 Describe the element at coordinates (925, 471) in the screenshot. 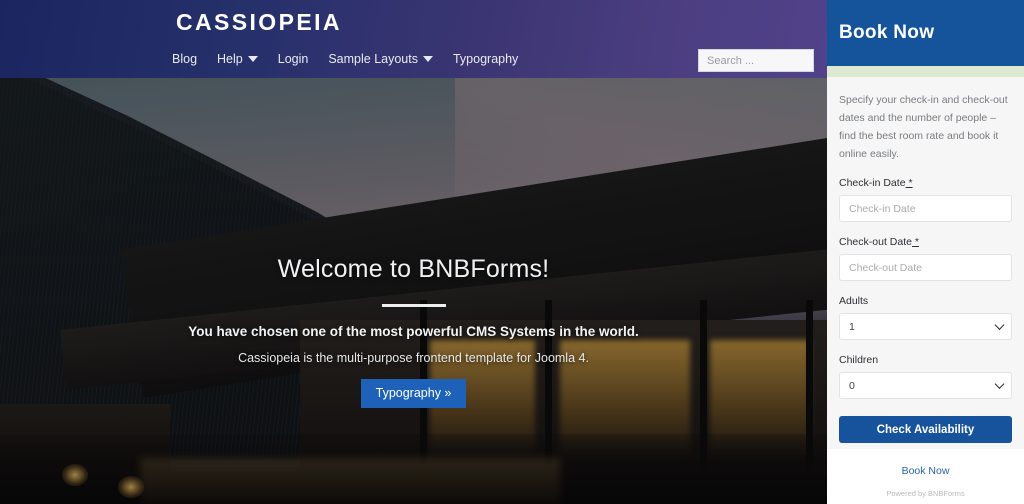

I see `book-now-link: Book Now` at that location.